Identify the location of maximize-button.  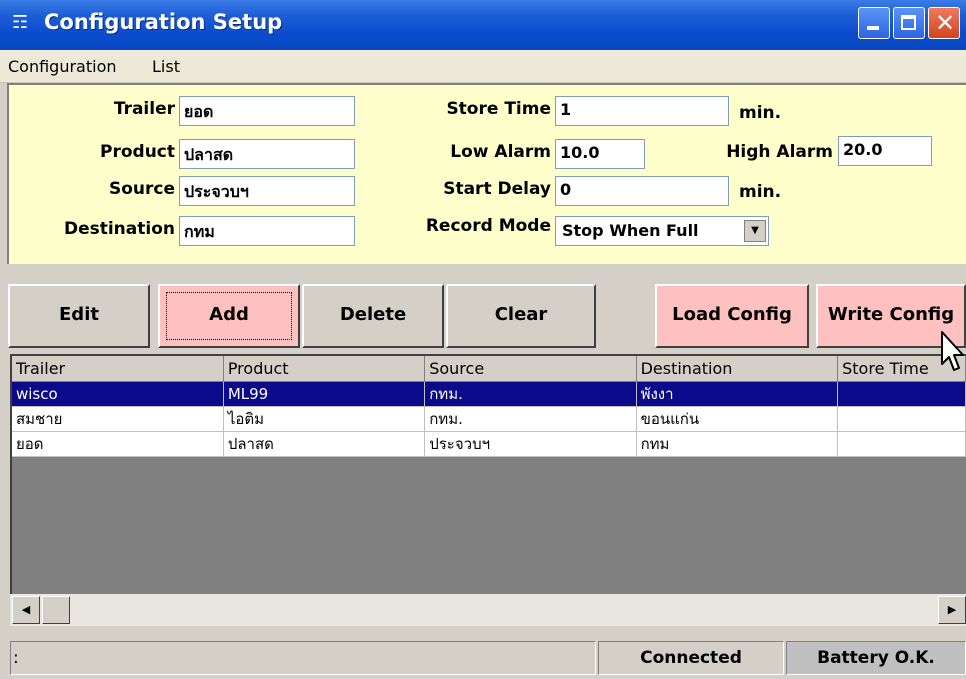
(909, 23).